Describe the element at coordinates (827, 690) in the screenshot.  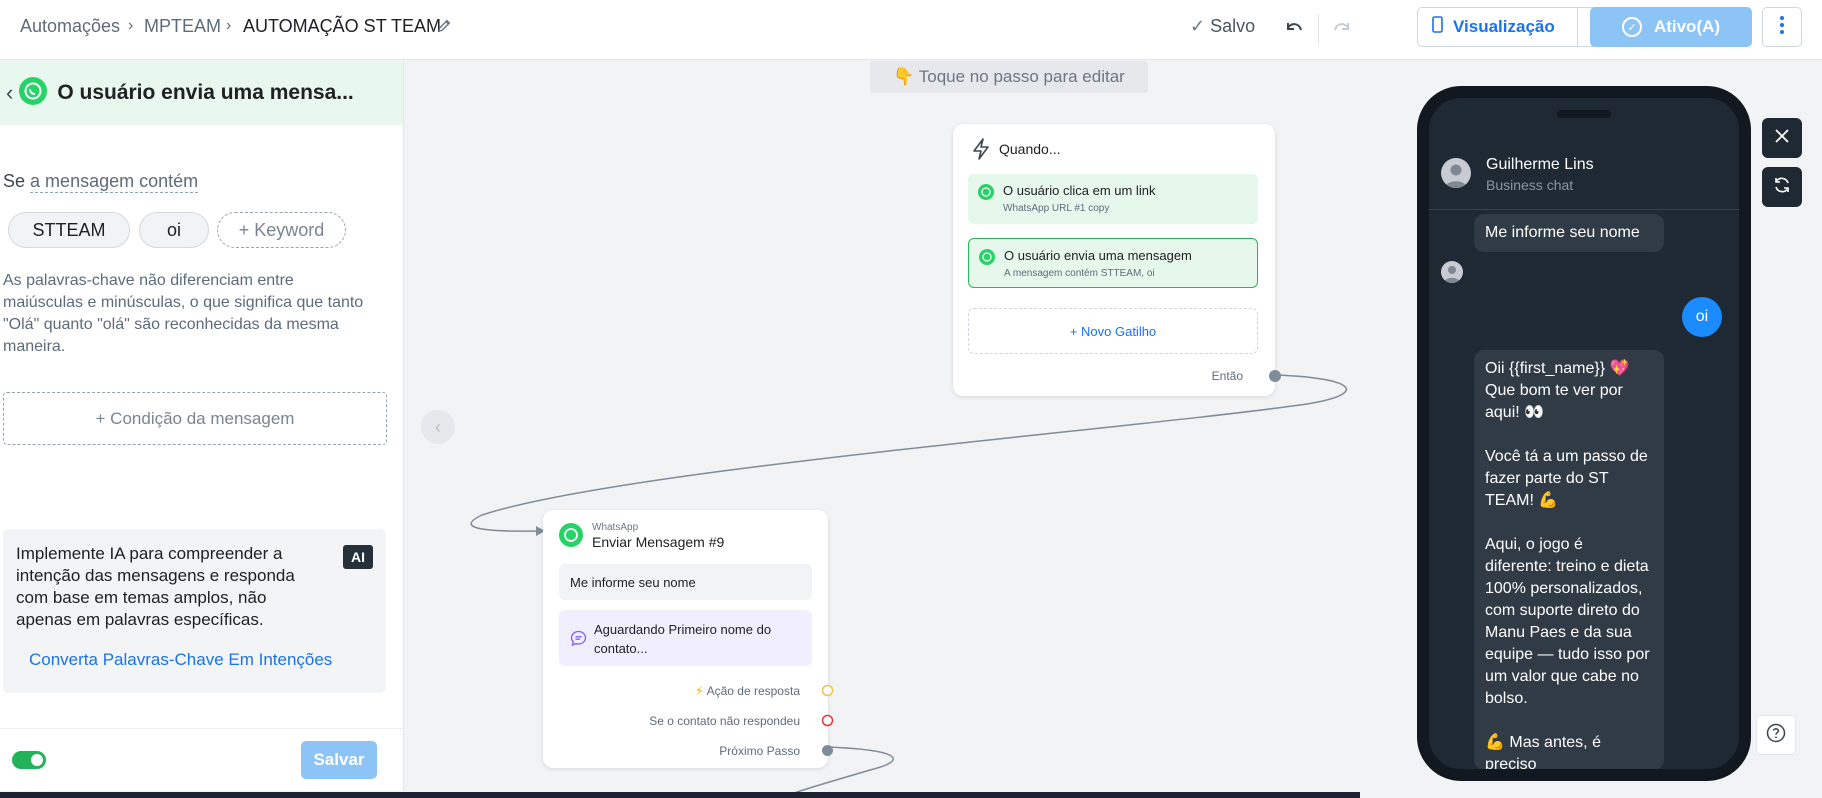
I see `reply-action-port` at that location.